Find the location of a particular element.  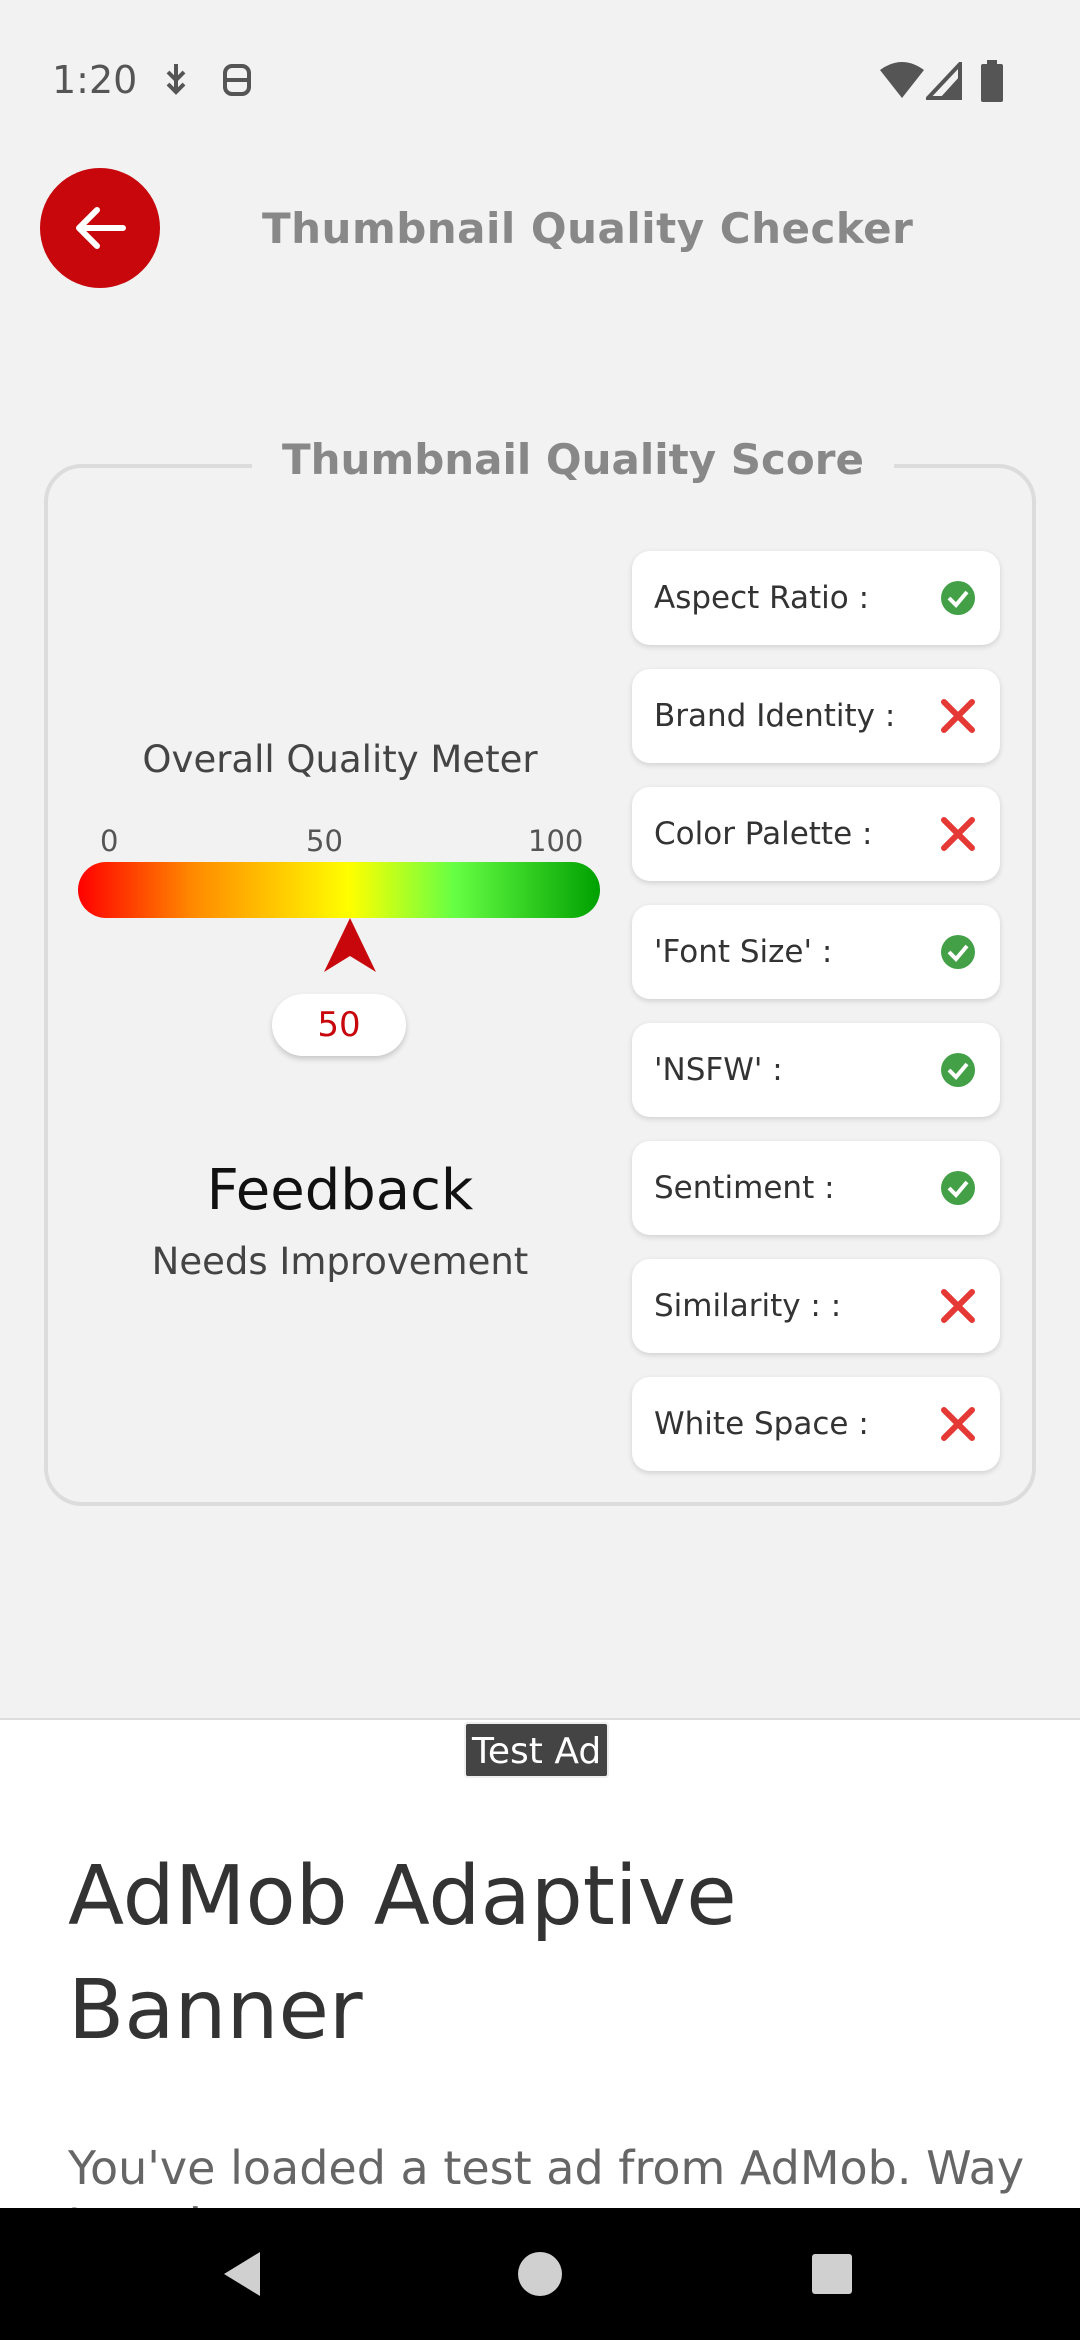

system-nav-bar is located at coordinates (540, 2274).